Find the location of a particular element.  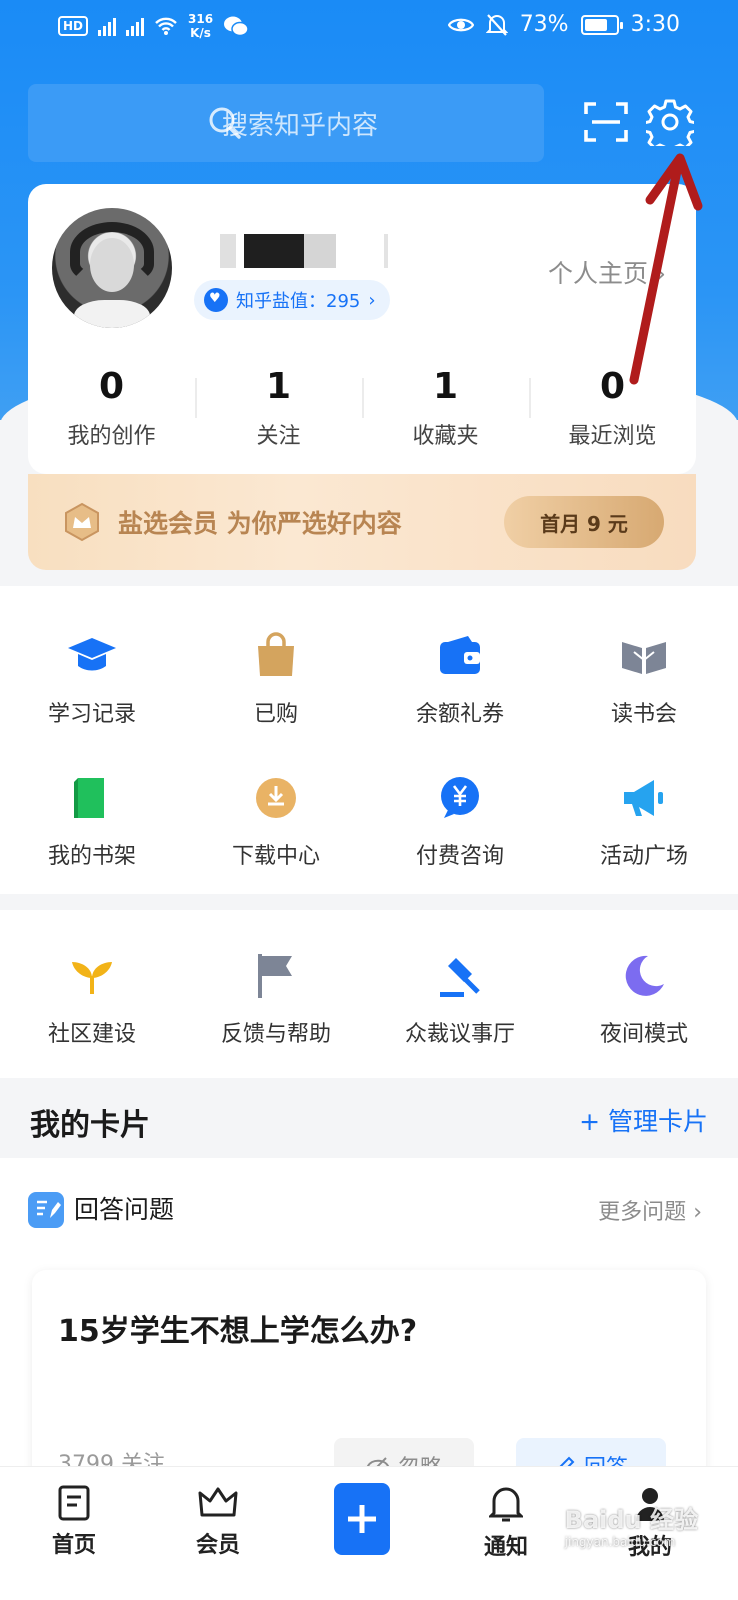

battery-fill is located at coordinates (595, 24).